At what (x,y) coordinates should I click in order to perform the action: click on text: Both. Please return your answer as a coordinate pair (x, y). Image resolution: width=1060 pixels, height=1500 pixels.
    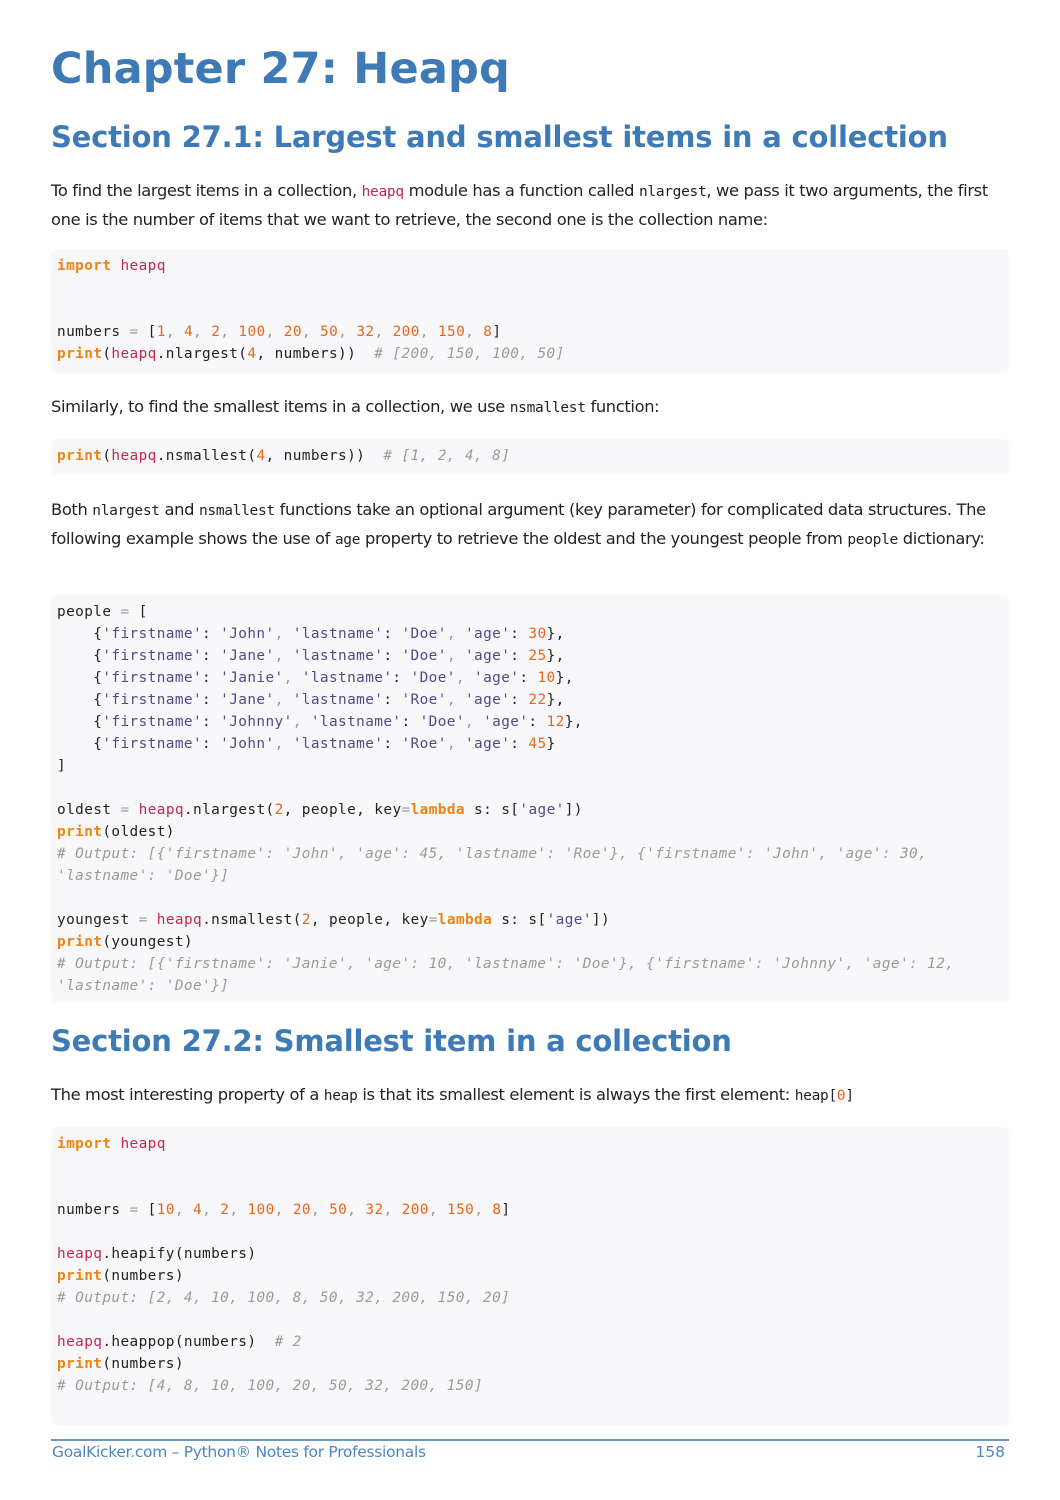
    Looking at the image, I should click on (72, 509).